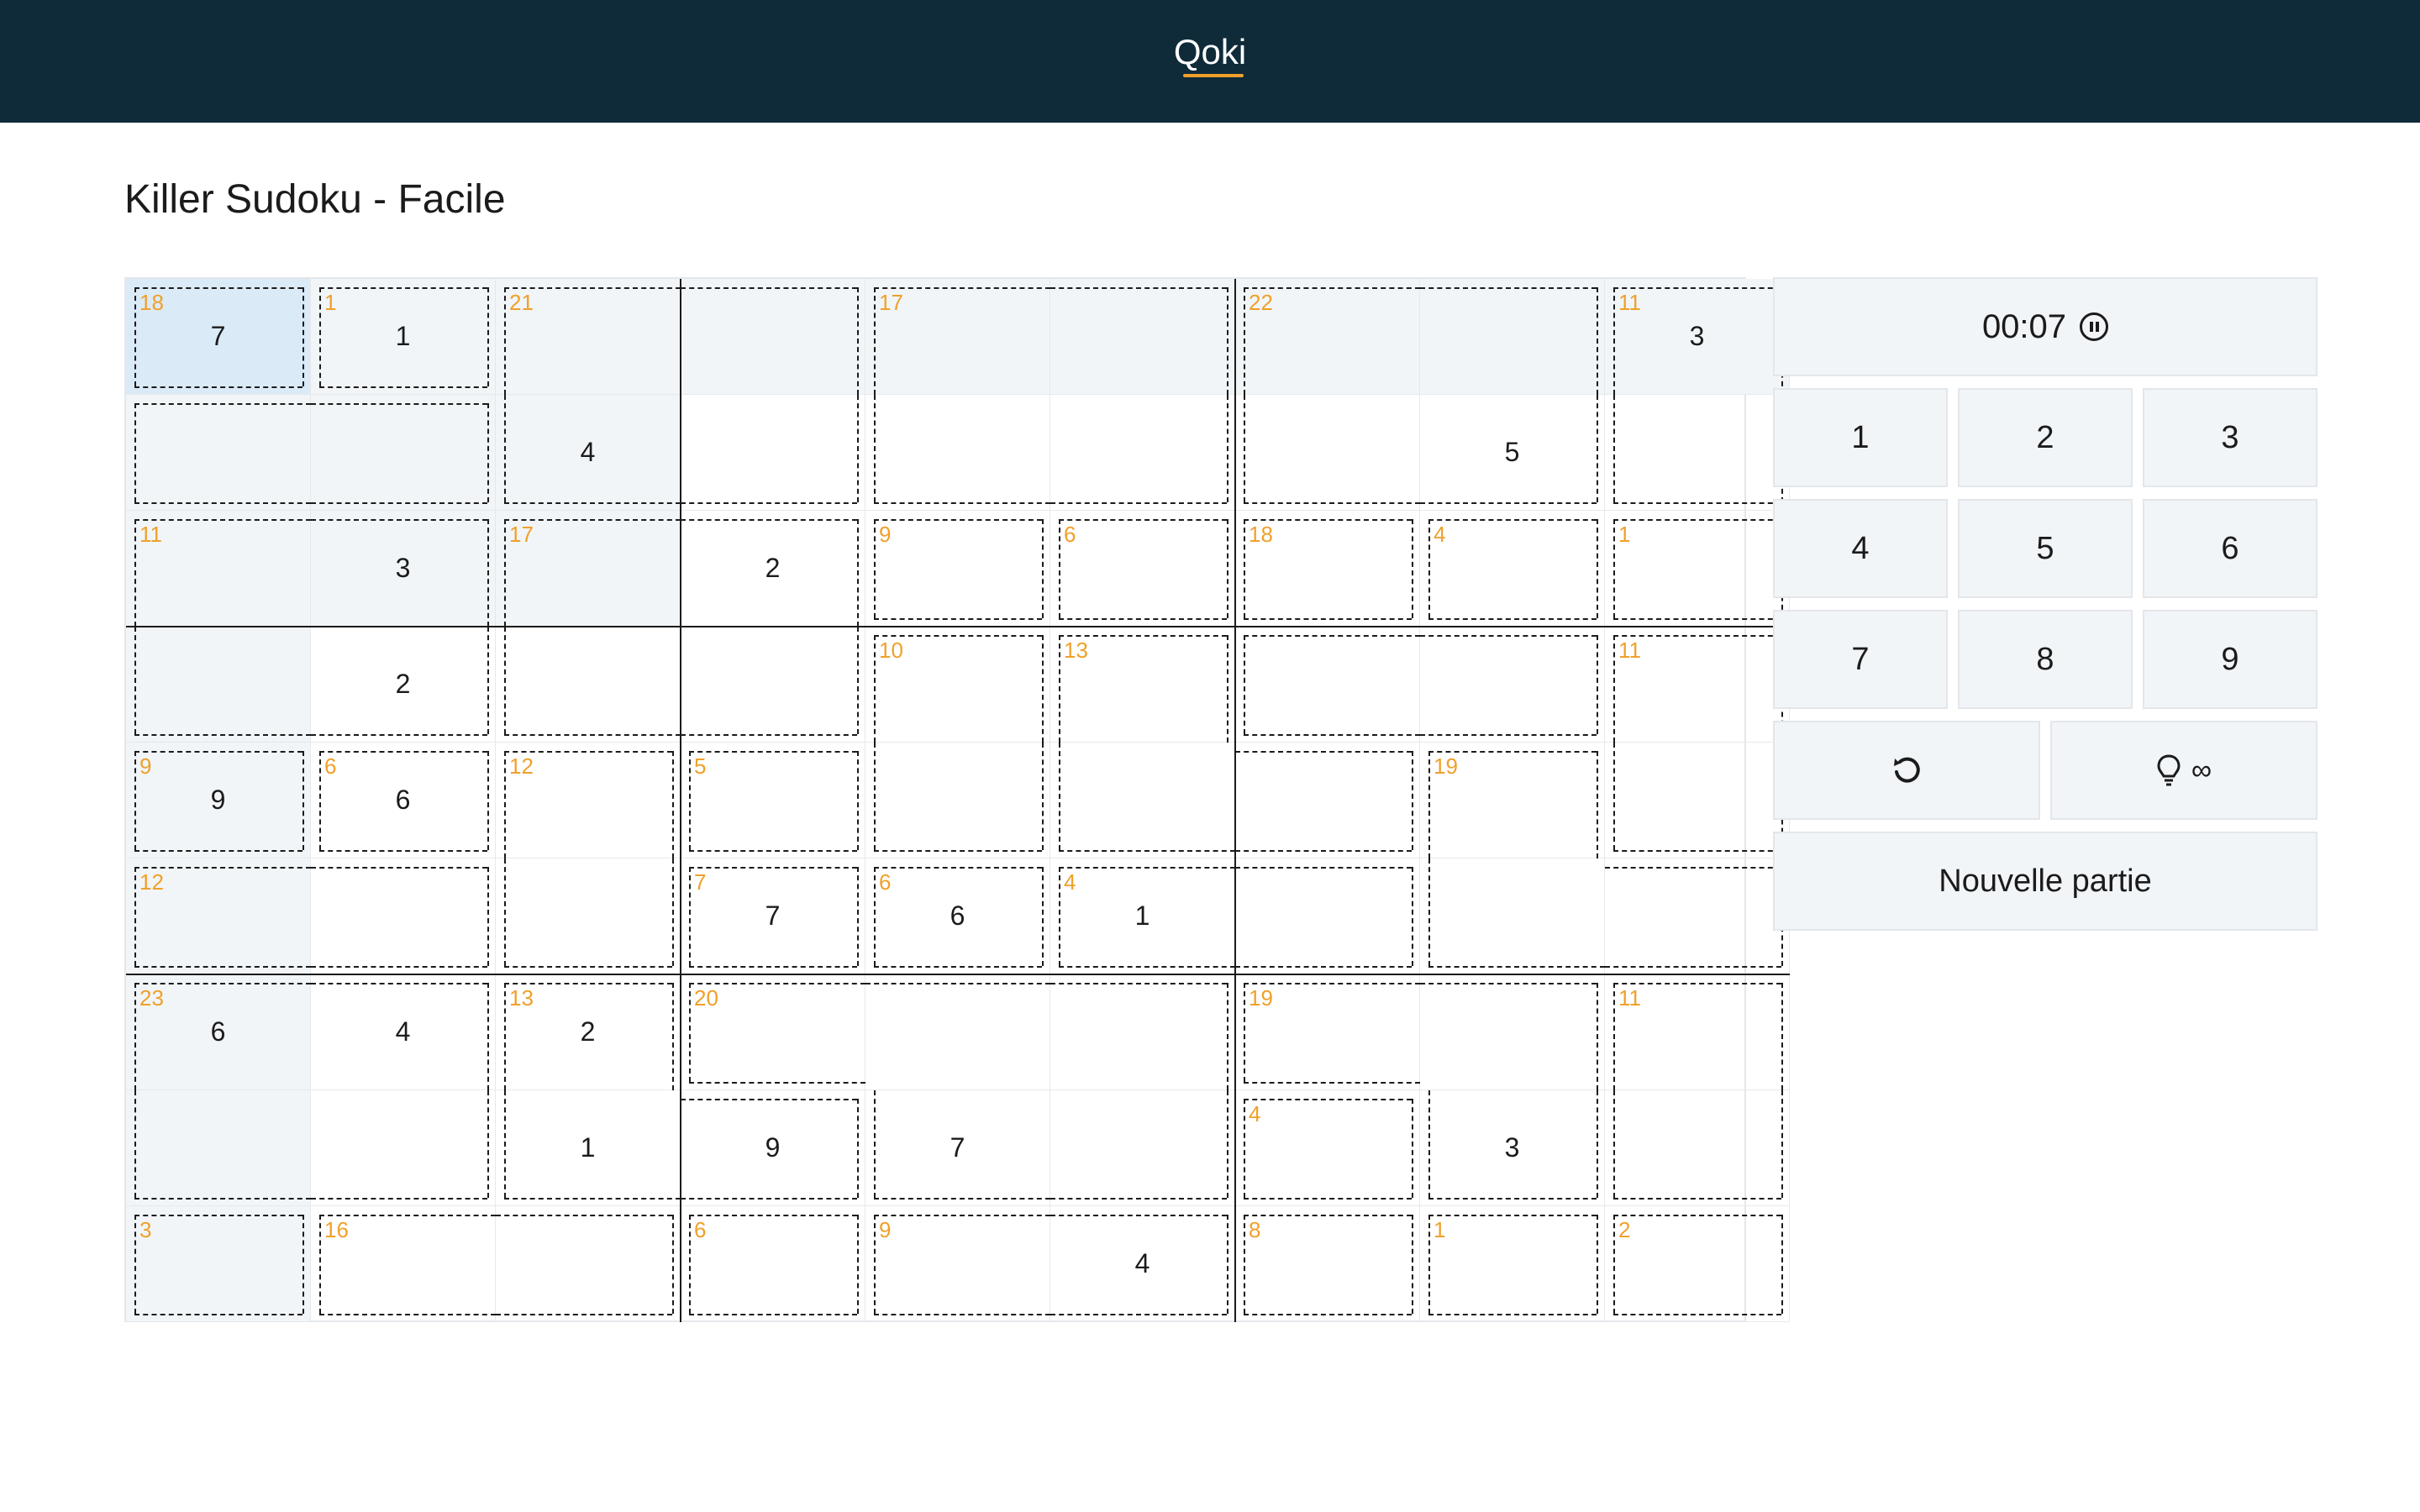  I want to click on board-cell-r8c9, so click(1697, 1148).